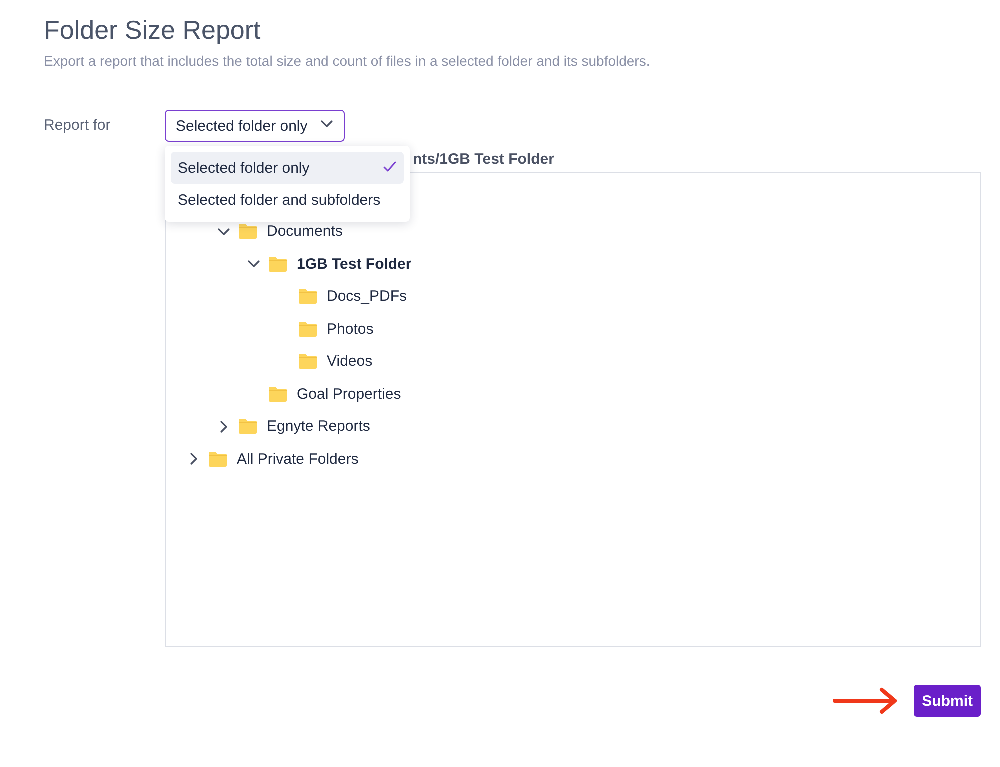 Image resolution: width=1000 pixels, height=767 pixels. Describe the element at coordinates (255, 126) in the screenshot. I see `report-for-dropdown: Selected folder only` at that location.